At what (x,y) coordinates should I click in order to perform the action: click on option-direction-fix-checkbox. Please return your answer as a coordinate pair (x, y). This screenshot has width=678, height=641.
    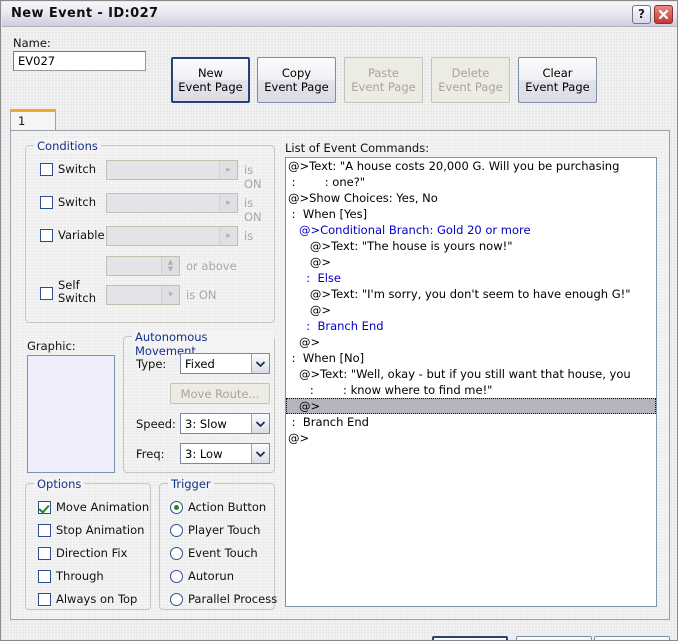
    Looking at the image, I should click on (44, 553).